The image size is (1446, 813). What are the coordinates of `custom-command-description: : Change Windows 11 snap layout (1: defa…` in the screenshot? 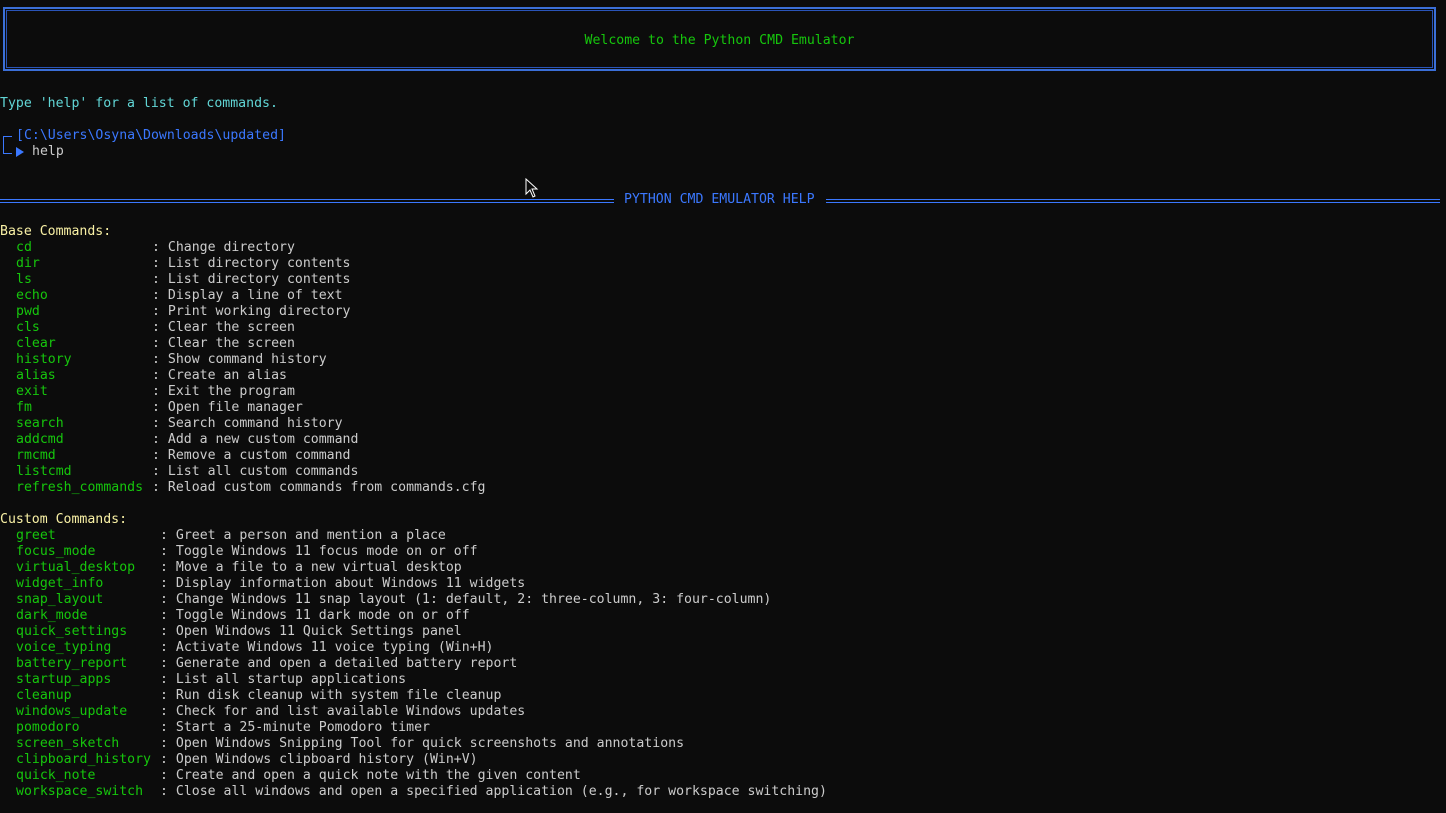 It's located at (466, 599).